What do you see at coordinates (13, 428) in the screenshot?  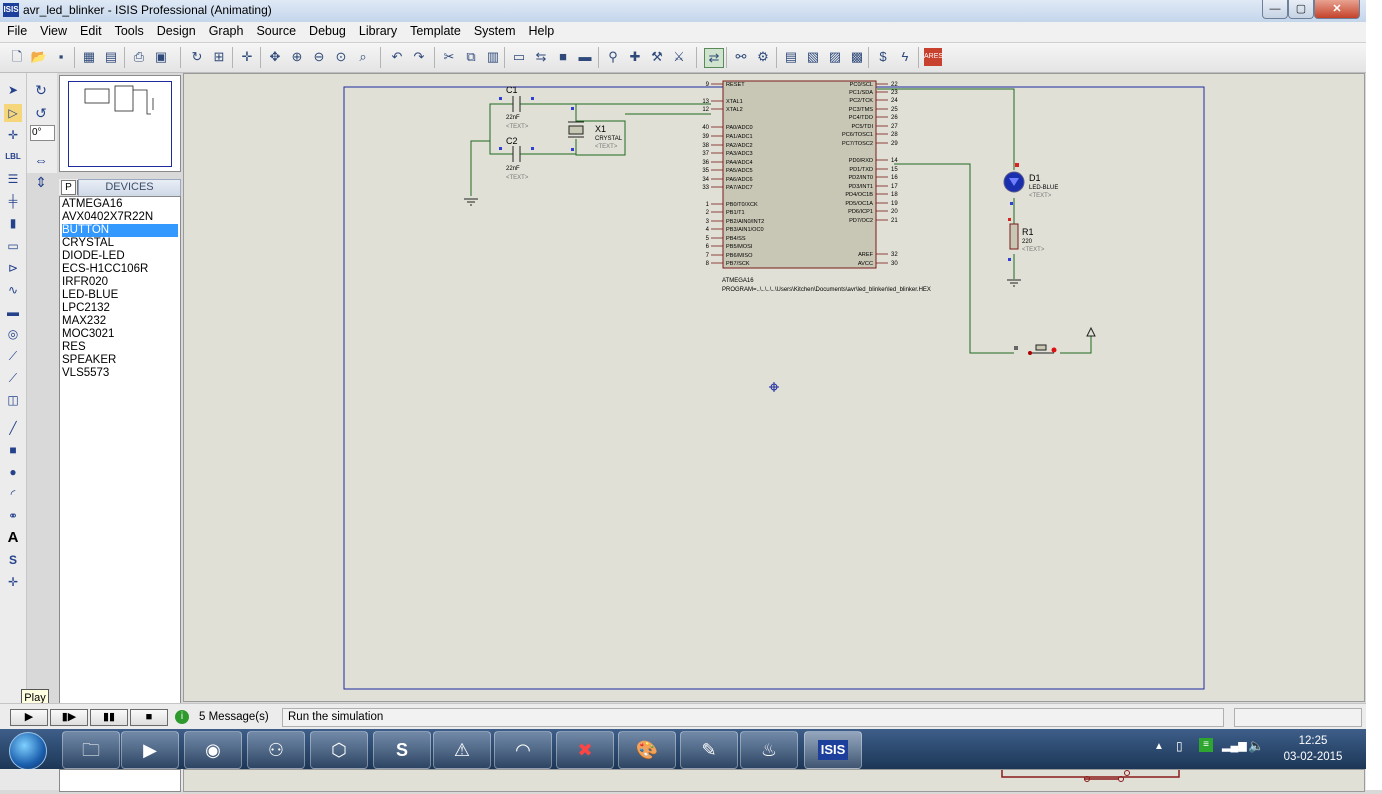 I see `line-tool-icon: ╱` at bounding box center [13, 428].